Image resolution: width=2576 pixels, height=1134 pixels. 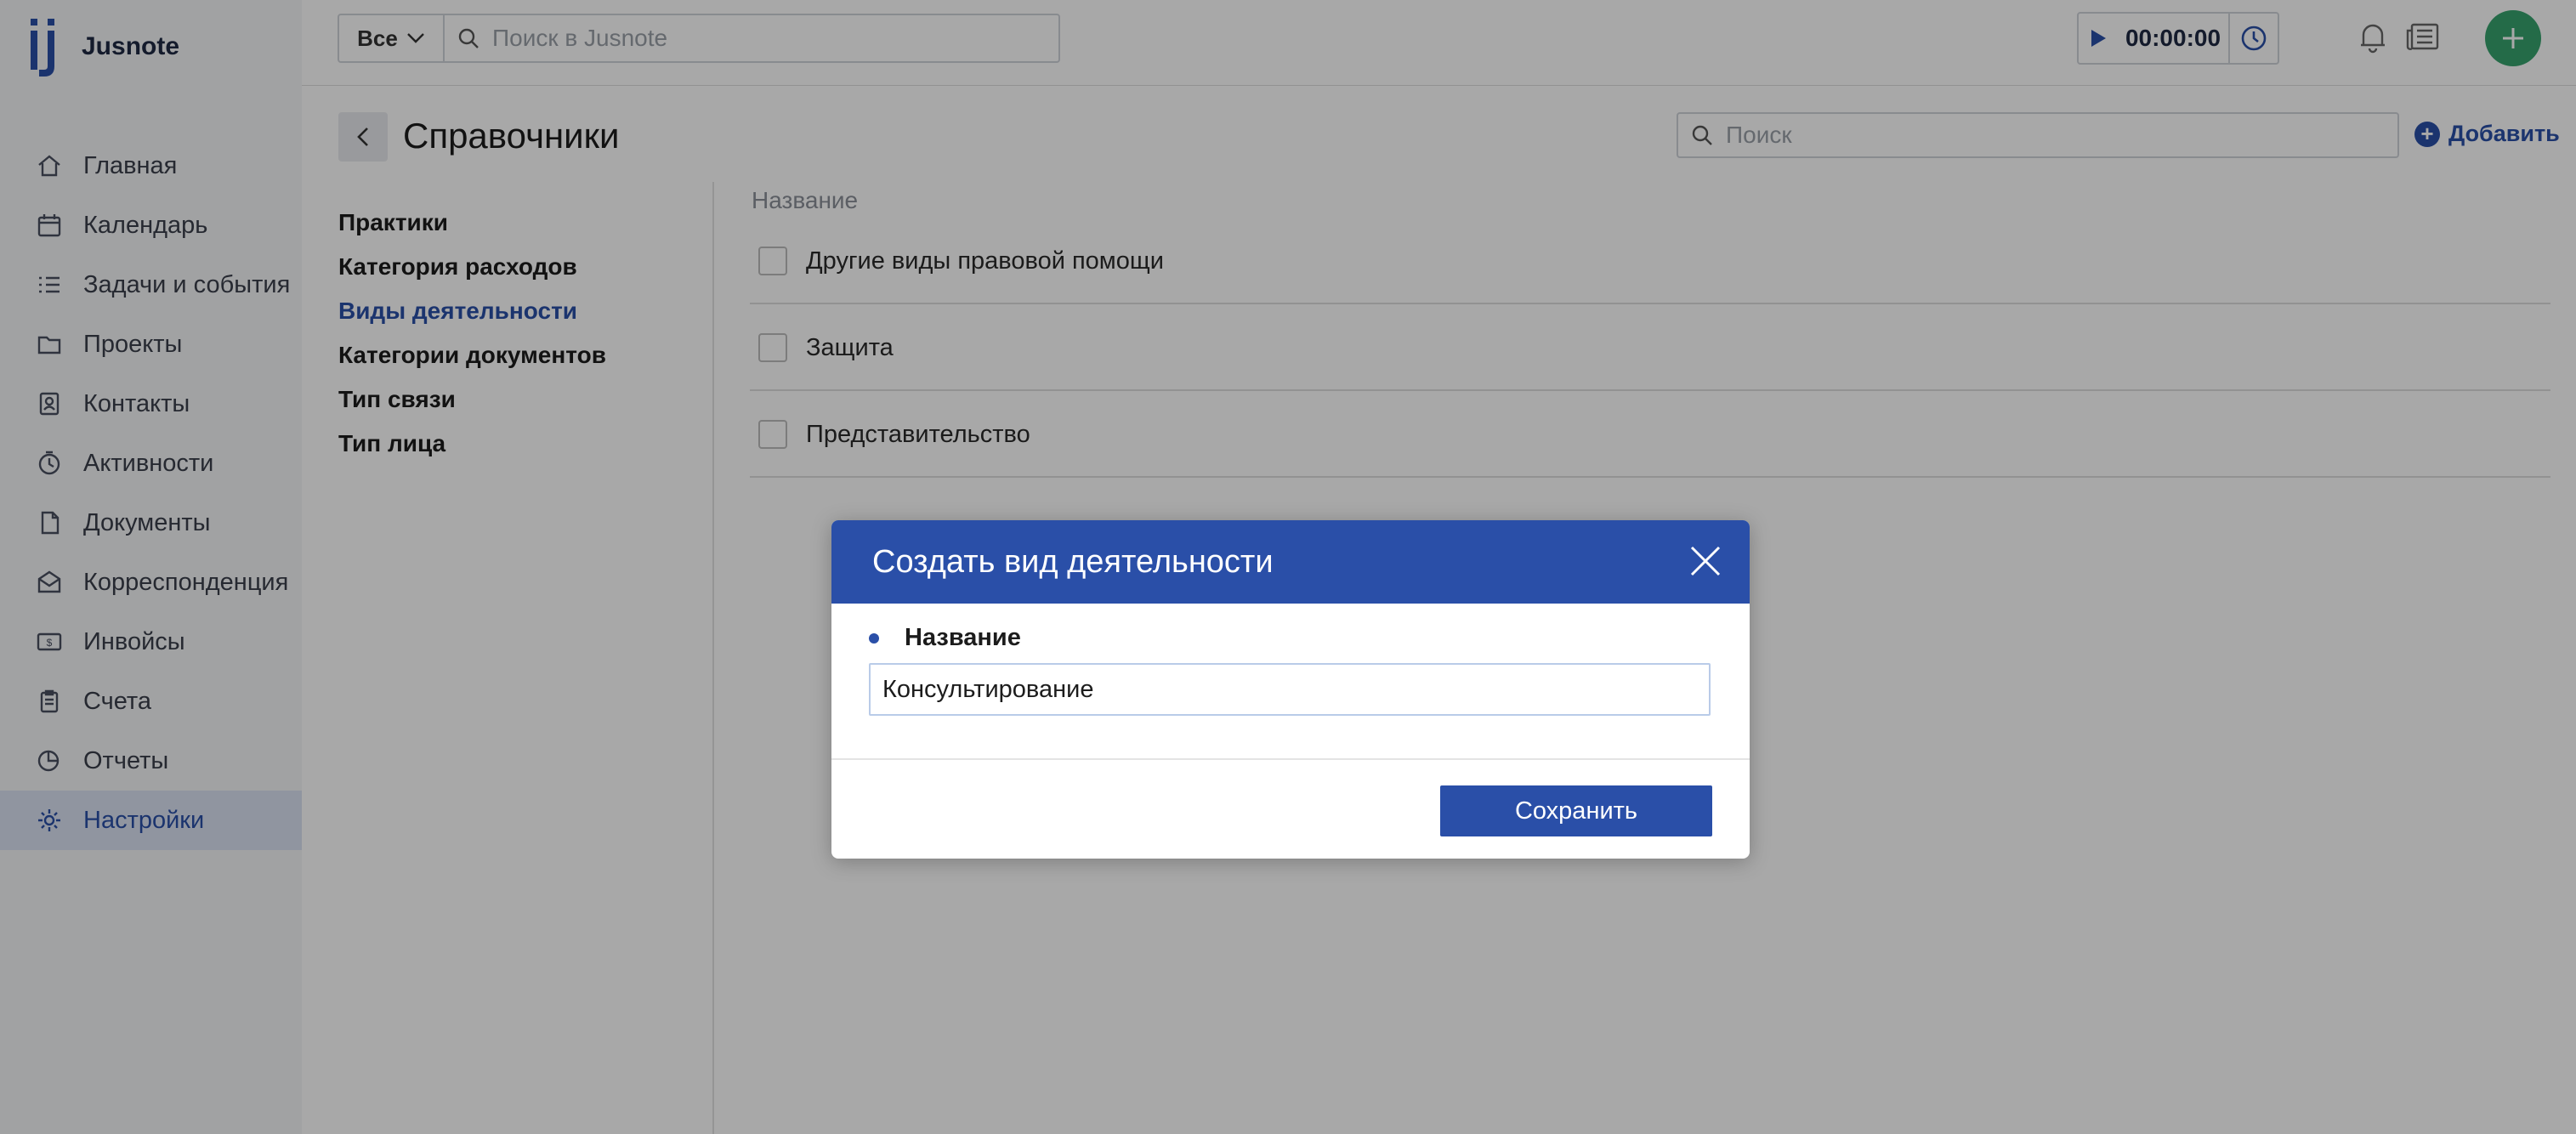 I want to click on close-icon, so click(x=1706, y=561).